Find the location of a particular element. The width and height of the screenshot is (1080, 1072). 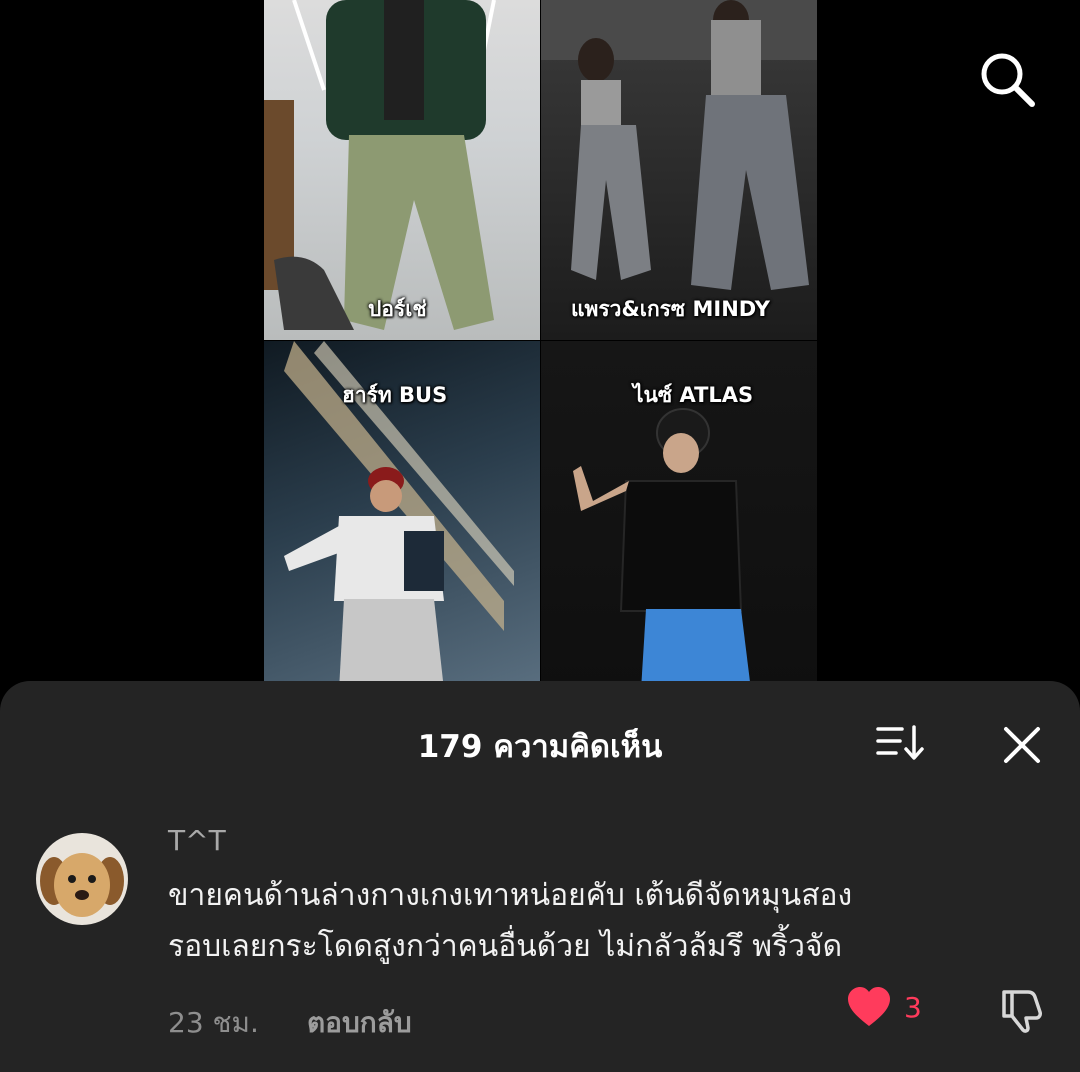

search-button is located at coordinates (1007, 79).